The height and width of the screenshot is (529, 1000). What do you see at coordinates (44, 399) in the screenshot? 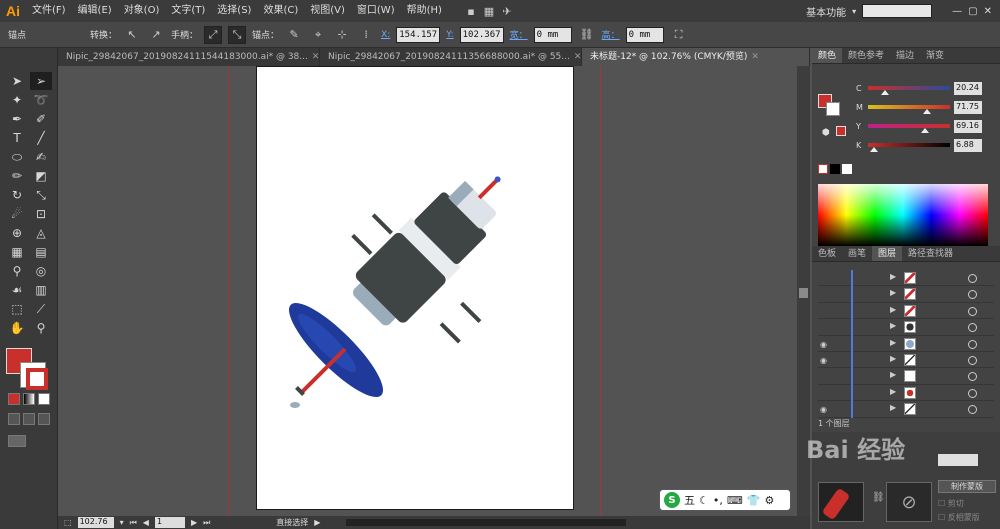
I see `none-mode-icon` at bounding box center [44, 399].